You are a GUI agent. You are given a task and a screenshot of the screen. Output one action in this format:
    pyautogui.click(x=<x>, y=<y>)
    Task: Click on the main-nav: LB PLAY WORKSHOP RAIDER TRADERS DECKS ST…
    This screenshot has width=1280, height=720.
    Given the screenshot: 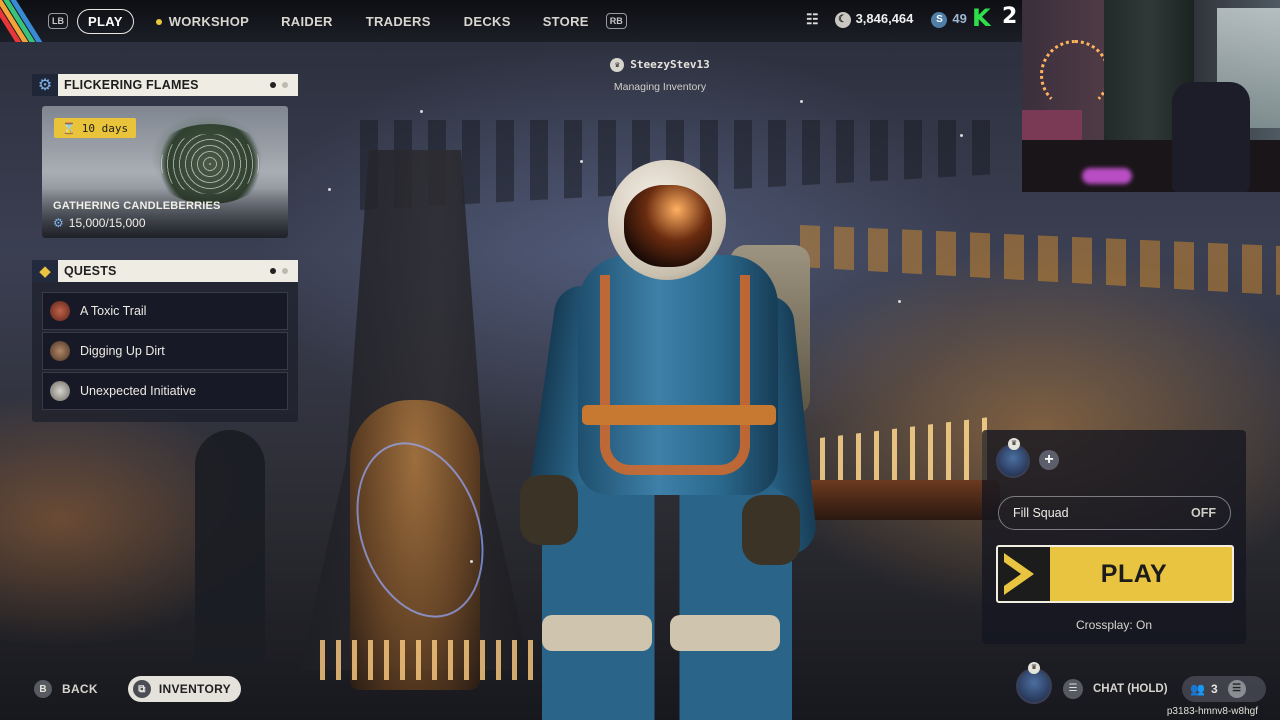 What is the action you would take?
    pyautogui.click(x=337, y=21)
    